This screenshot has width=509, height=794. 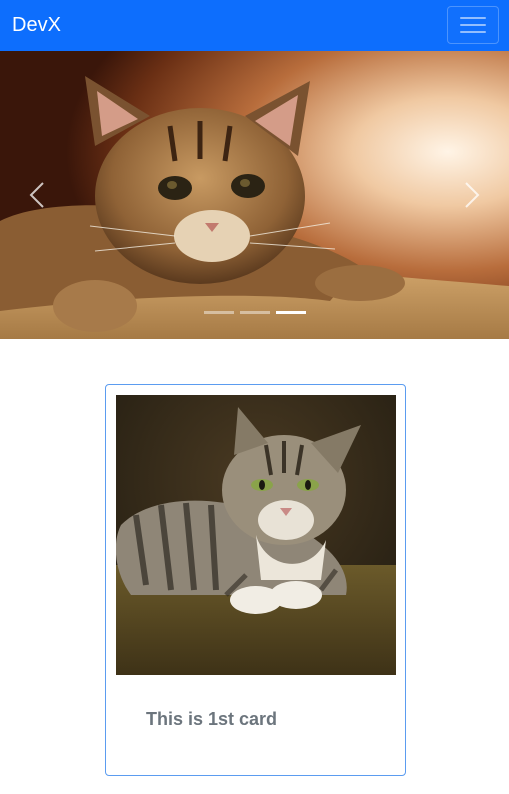 I want to click on carousel-next-button, so click(x=470, y=195).